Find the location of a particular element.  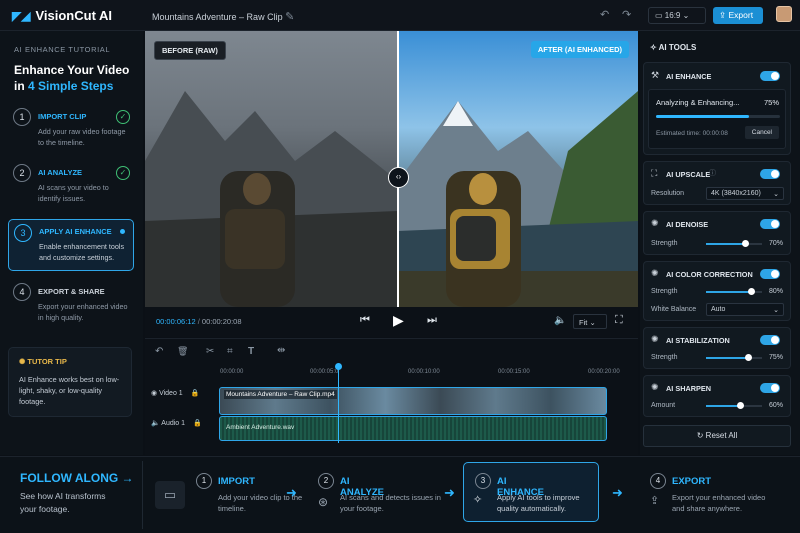

ai-denoise-card: ✺ AI DENOISE Strength 70% is located at coordinates (717, 233).